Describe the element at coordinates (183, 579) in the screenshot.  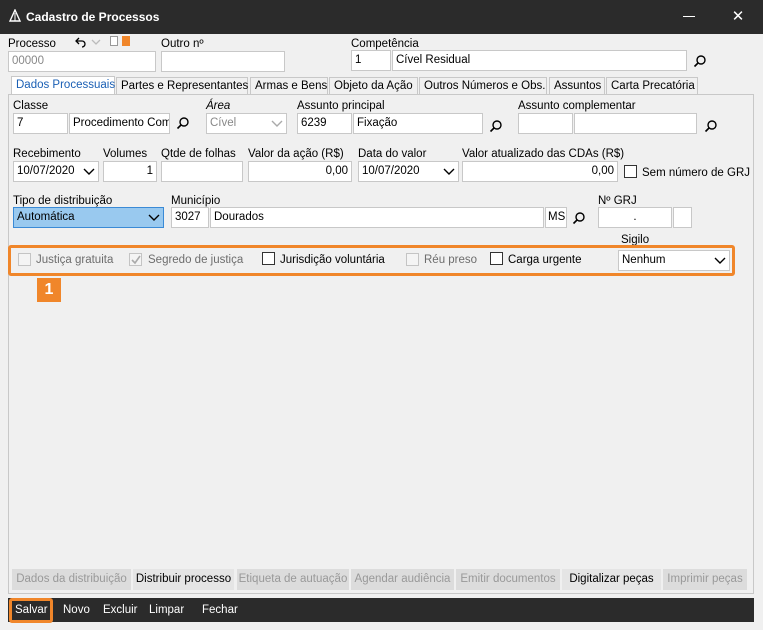
I see `distribuir-processo-button: Distribuir processo` at that location.